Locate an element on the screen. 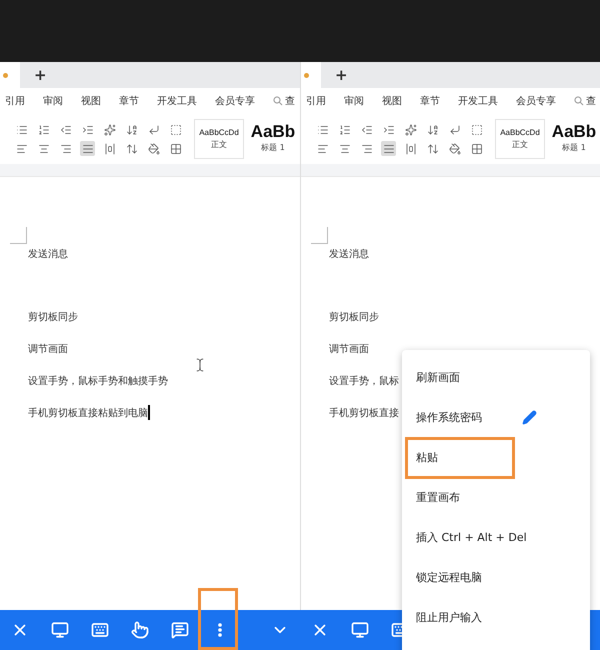 This screenshot has width=600, height=650. more-icon is located at coordinates (220, 630).